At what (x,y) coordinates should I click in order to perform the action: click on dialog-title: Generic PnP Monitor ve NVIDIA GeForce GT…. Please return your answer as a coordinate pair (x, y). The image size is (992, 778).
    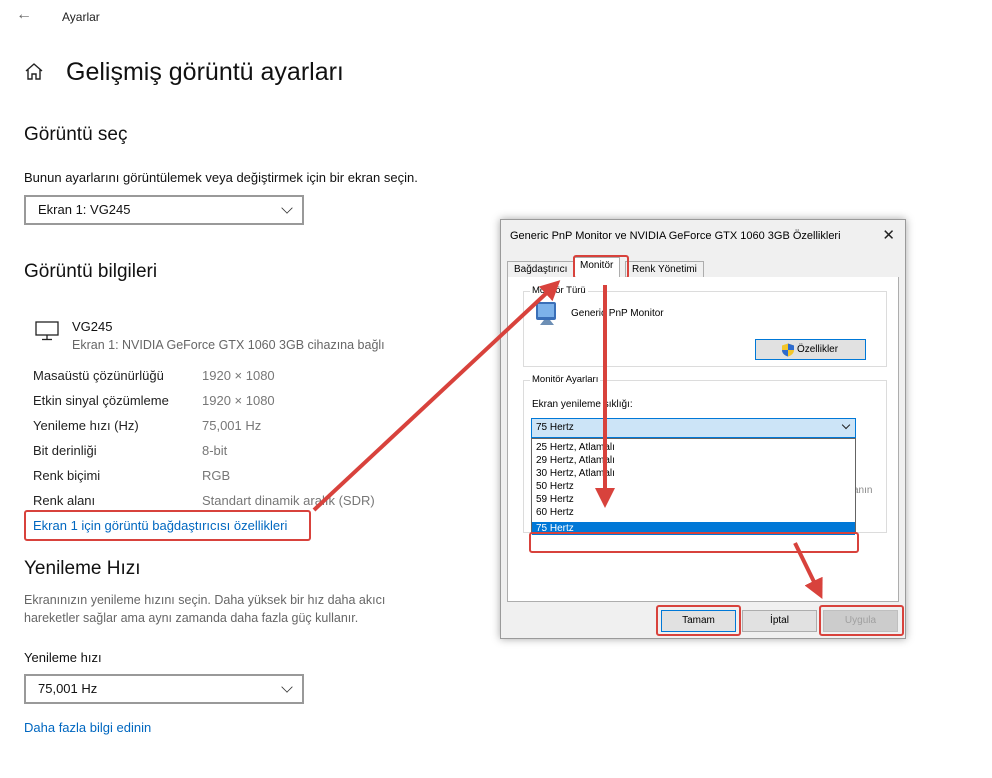
    Looking at the image, I should click on (675, 236).